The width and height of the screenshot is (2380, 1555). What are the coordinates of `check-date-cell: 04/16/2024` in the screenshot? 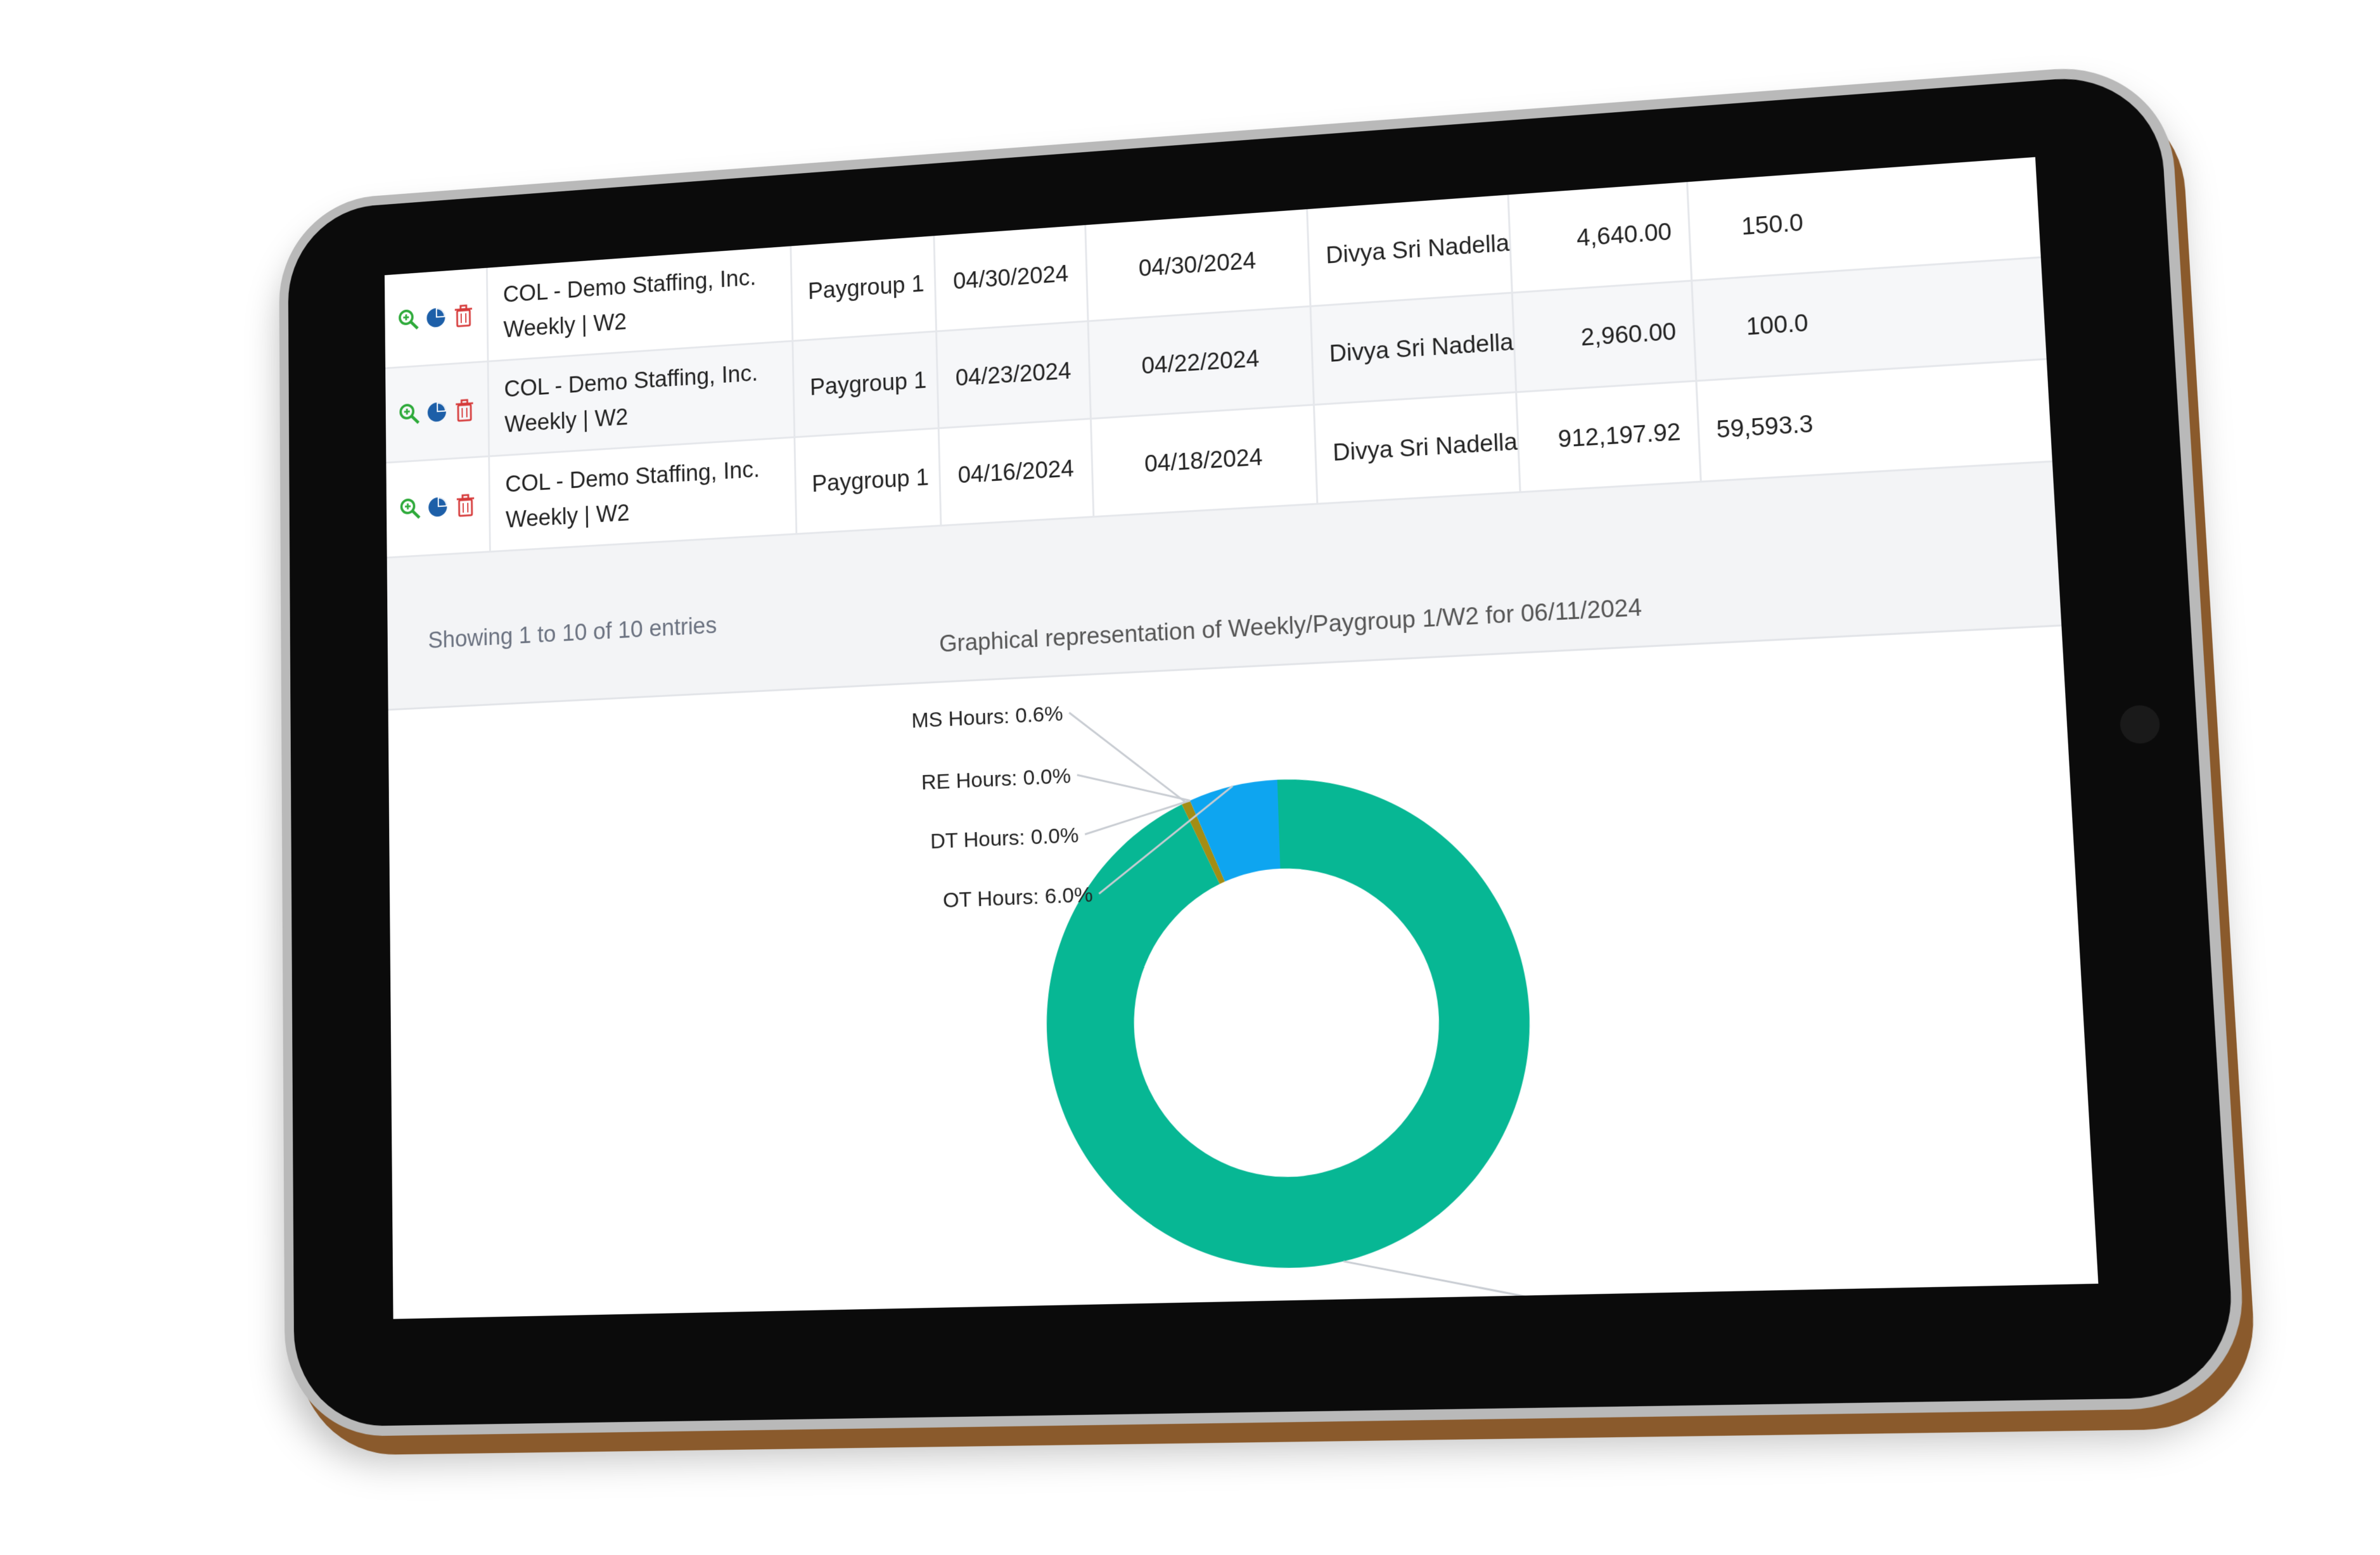 It's located at (1017, 472).